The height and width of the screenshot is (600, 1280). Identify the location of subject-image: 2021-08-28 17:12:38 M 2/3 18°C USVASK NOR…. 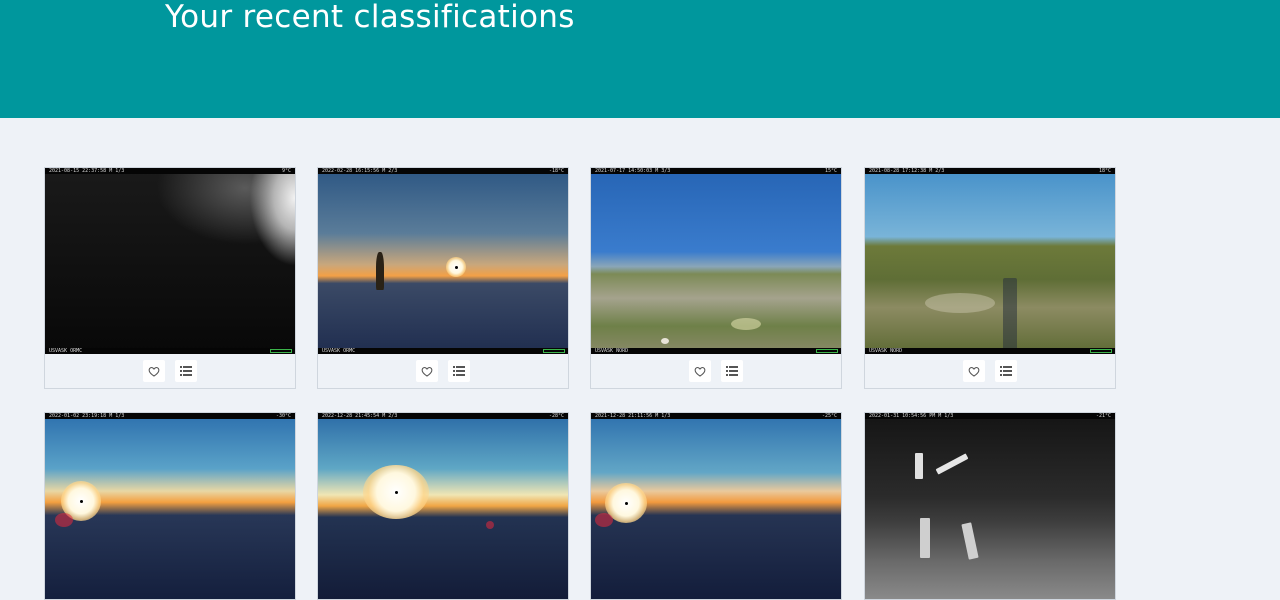
(990, 261).